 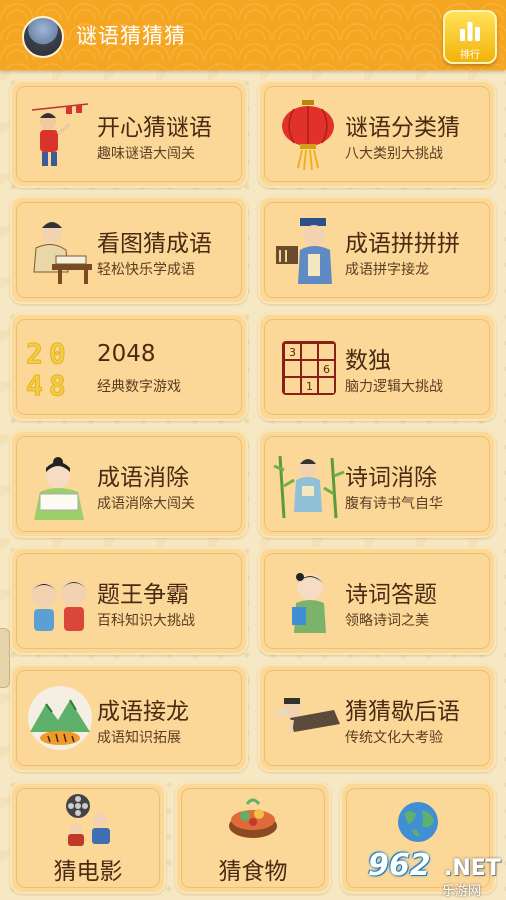 I want to click on game-card-idiom-chain: 成语接龙 成语知识拓展, so click(x=129, y=718).